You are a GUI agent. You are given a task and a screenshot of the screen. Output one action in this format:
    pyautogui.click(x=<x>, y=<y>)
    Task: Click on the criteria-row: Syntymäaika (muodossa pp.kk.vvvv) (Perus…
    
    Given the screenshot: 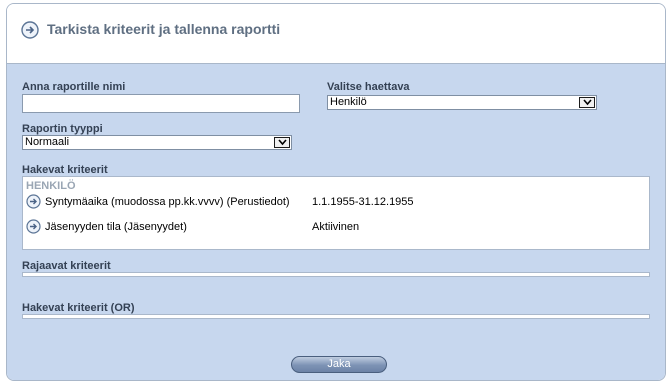 What is the action you would take?
    pyautogui.click(x=336, y=202)
    